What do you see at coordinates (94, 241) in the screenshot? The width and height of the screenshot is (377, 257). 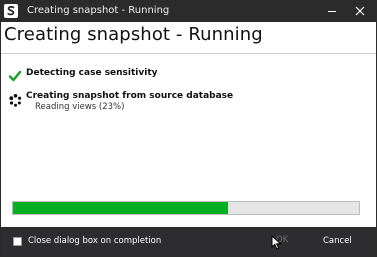 I see `close-on-completion-label: Close dialog box on completion` at bounding box center [94, 241].